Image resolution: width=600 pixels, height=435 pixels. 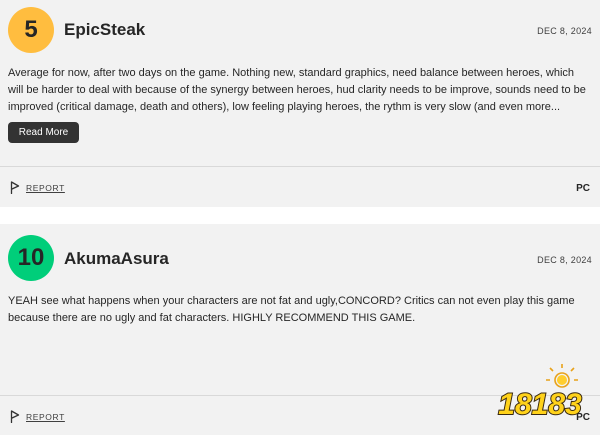 What do you see at coordinates (300, 166) in the screenshot?
I see `divider` at bounding box center [300, 166].